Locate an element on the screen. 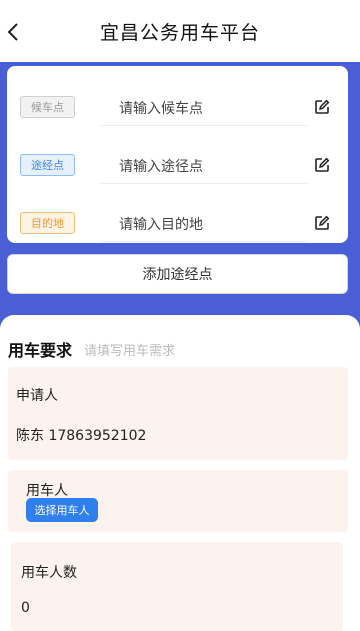 Image resolution: width=360 pixels, height=631 pixels. page-title: 宜昌公务用车平台 is located at coordinates (179, 32).